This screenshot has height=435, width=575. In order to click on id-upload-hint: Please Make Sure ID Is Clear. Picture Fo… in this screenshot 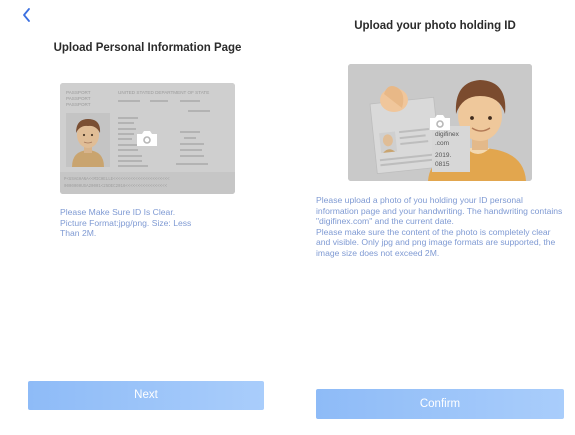, I will do `click(149, 223)`.